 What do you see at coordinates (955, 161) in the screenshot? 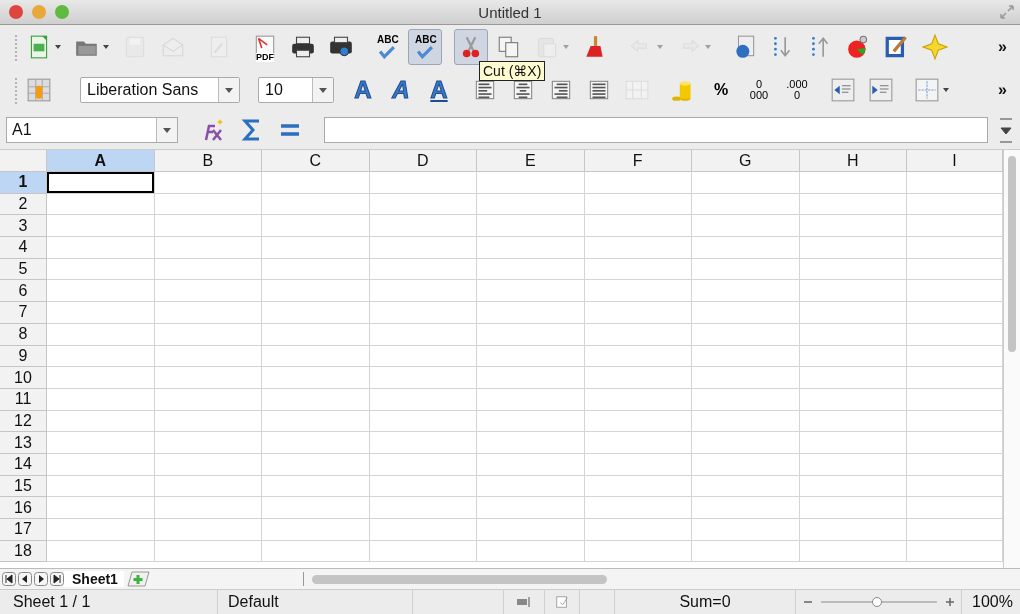
I see `column-header: I` at bounding box center [955, 161].